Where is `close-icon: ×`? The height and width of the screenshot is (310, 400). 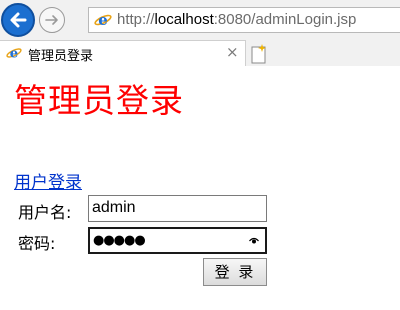
close-icon: × is located at coordinates (232, 52).